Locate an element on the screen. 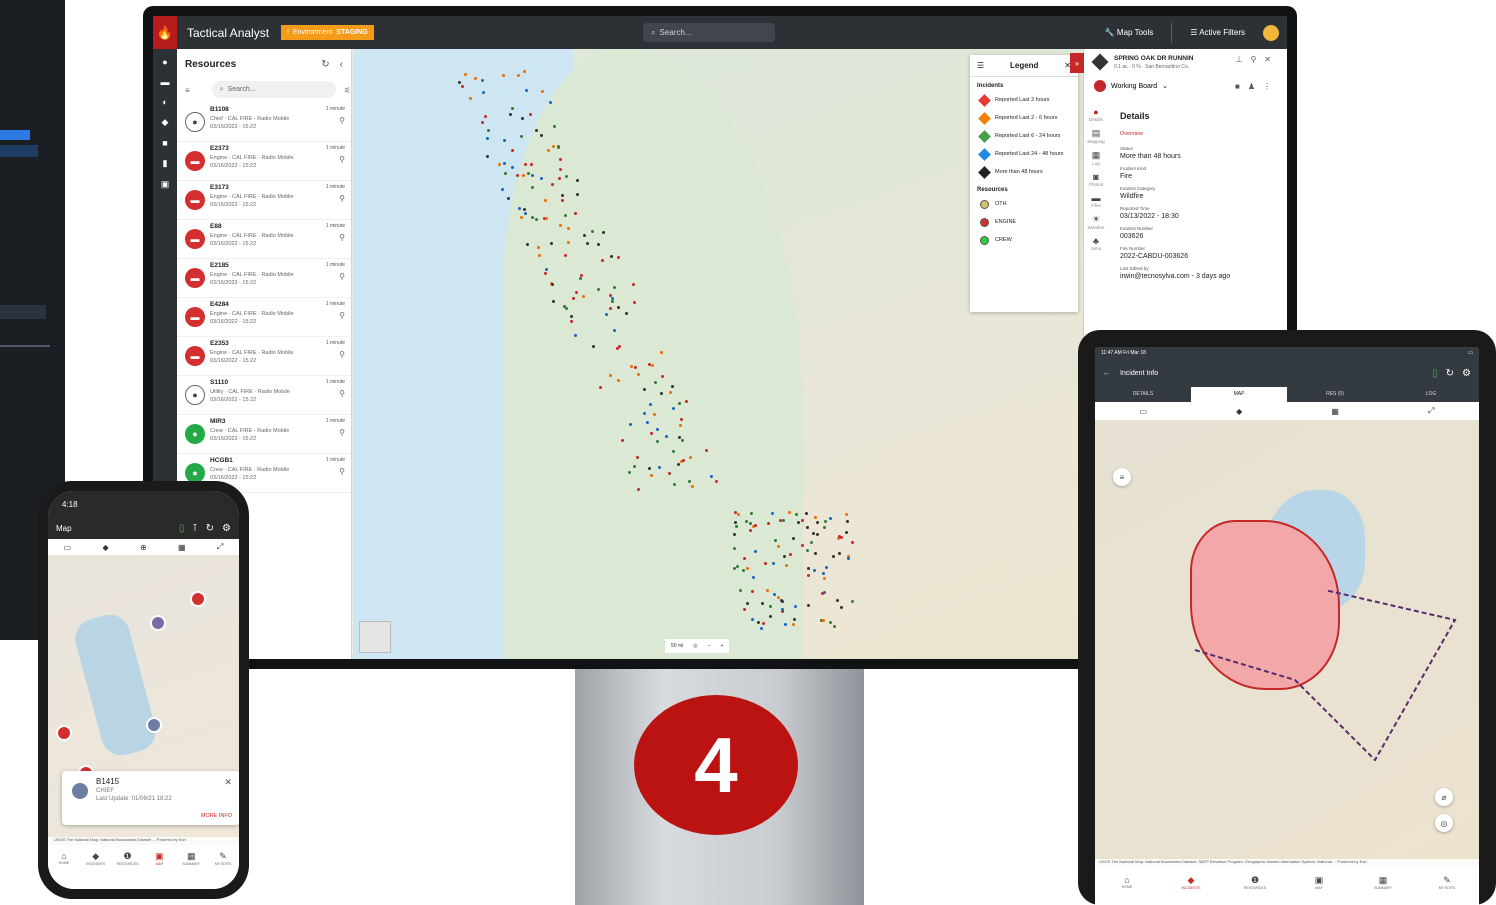 This screenshot has height=905, width=1496. zoom-in-button: + is located at coordinates (722, 646).